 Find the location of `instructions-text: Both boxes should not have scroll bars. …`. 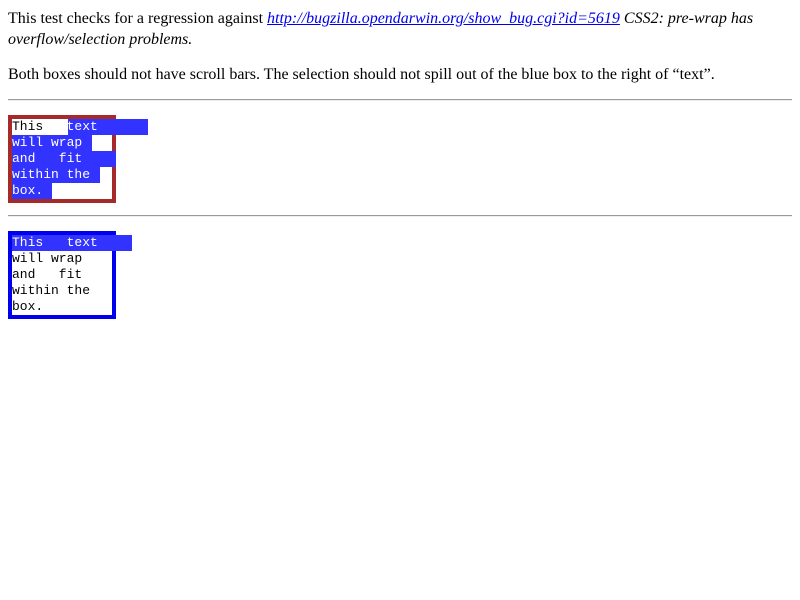

instructions-text: Both boxes should not have scroll bars. … is located at coordinates (361, 74).